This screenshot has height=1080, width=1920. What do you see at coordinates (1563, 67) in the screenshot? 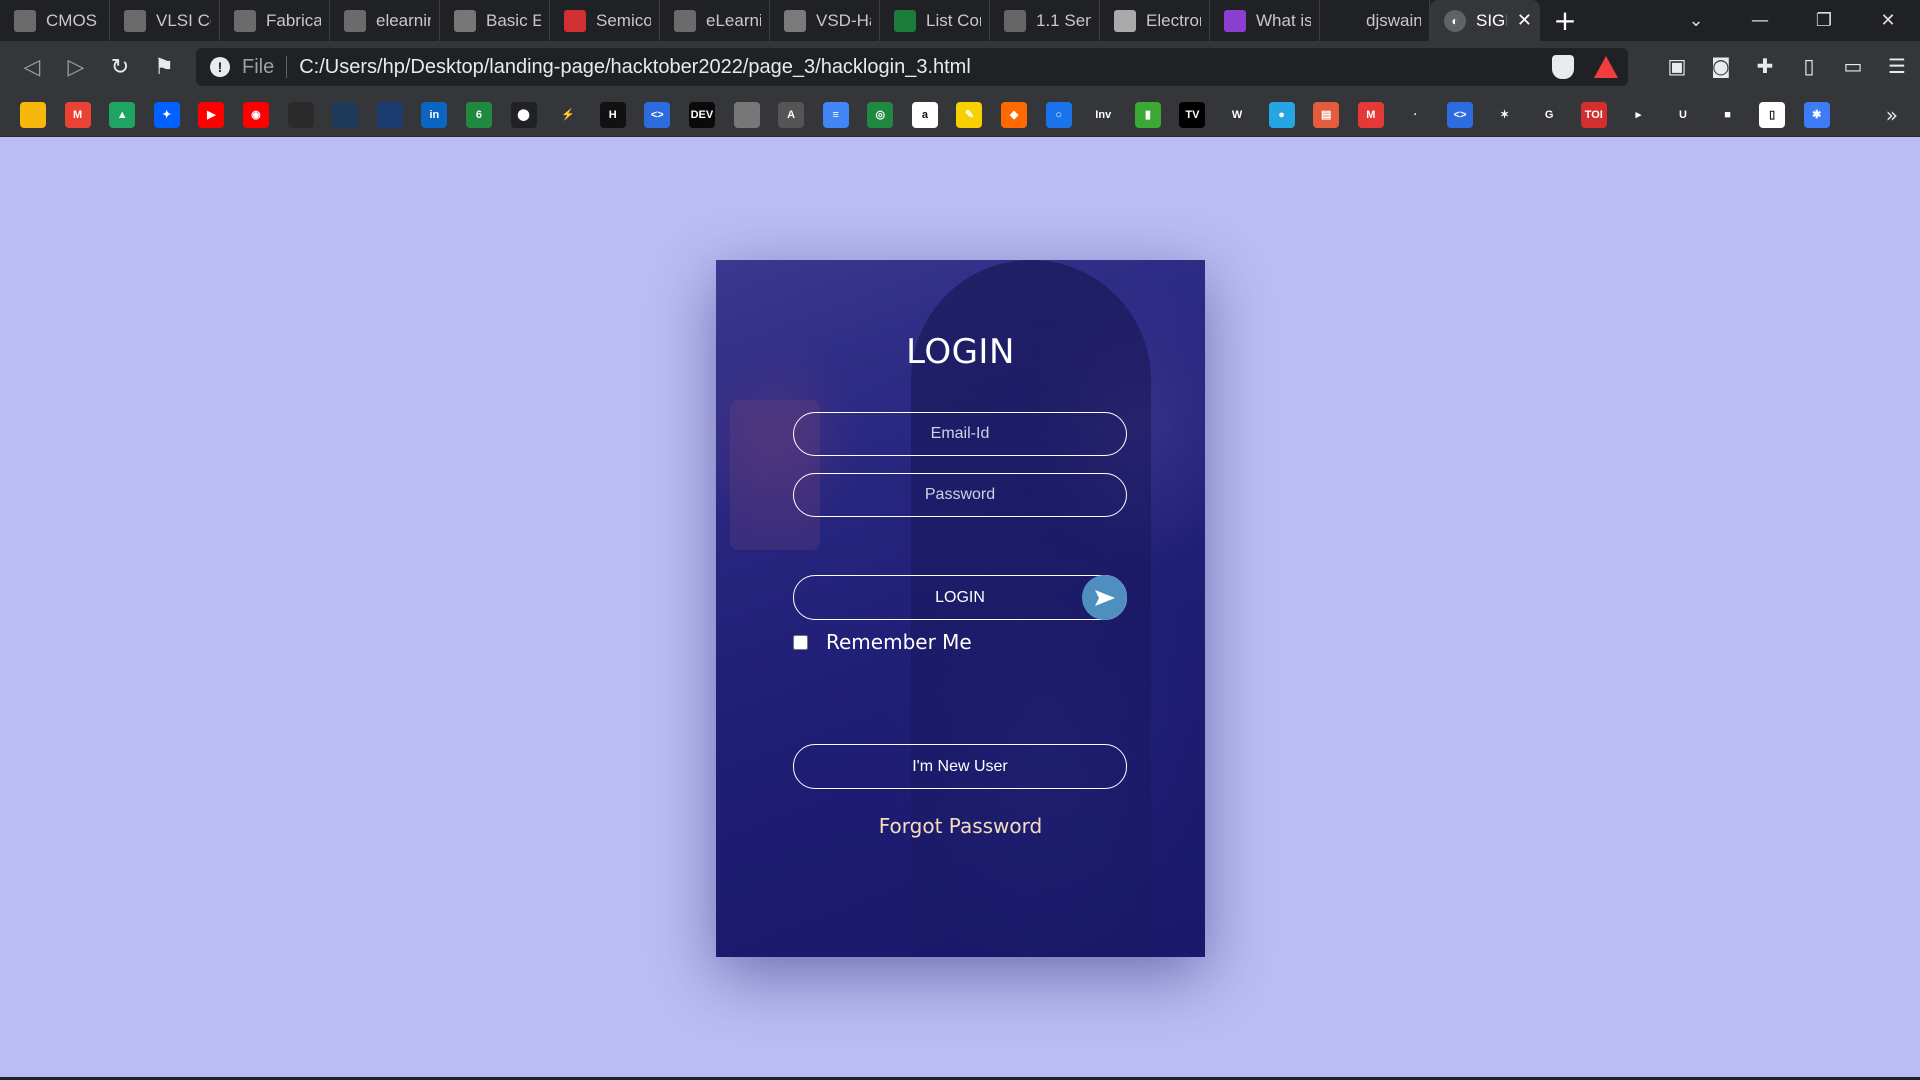
I see `brave-shield-icon` at bounding box center [1563, 67].